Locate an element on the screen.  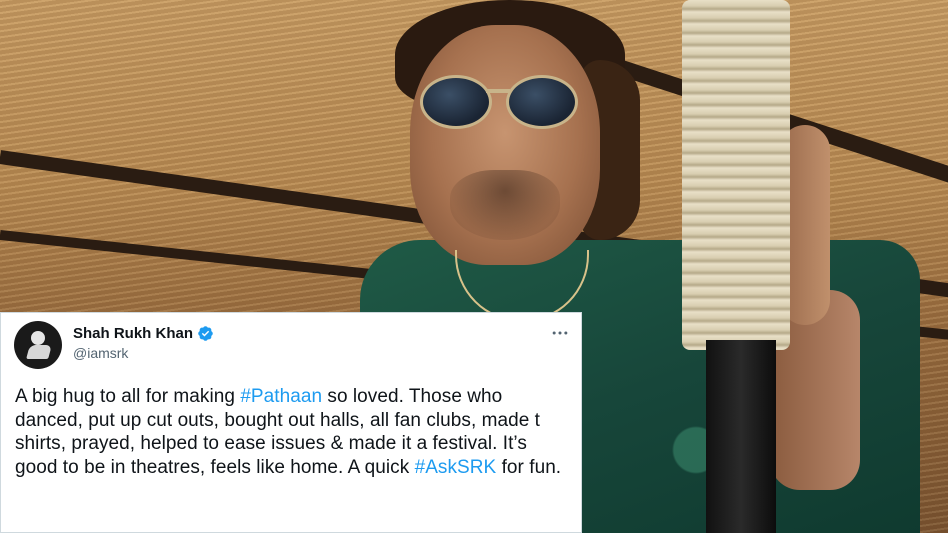
hashtag-link: #Pathaan is located at coordinates (281, 396).